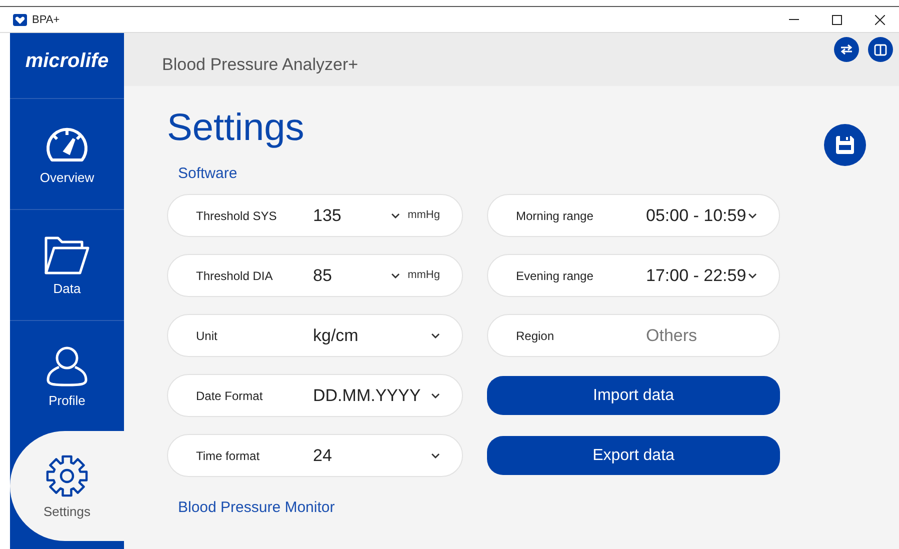 This screenshot has width=899, height=549. What do you see at coordinates (67, 61) in the screenshot?
I see `logo: microlife` at bounding box center [67, 61].